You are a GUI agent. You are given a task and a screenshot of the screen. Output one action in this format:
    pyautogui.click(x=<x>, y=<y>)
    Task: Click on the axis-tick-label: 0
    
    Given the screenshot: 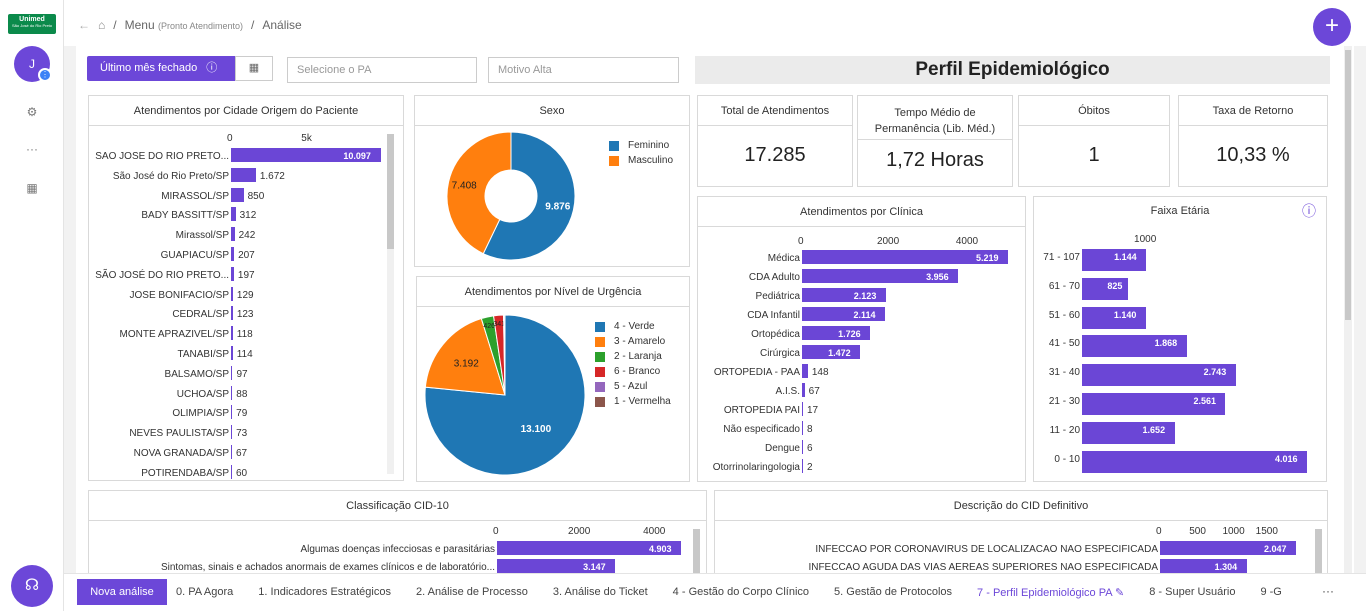 What is the action you would take?
    pyautogui.click(x=1159, y=531)
    